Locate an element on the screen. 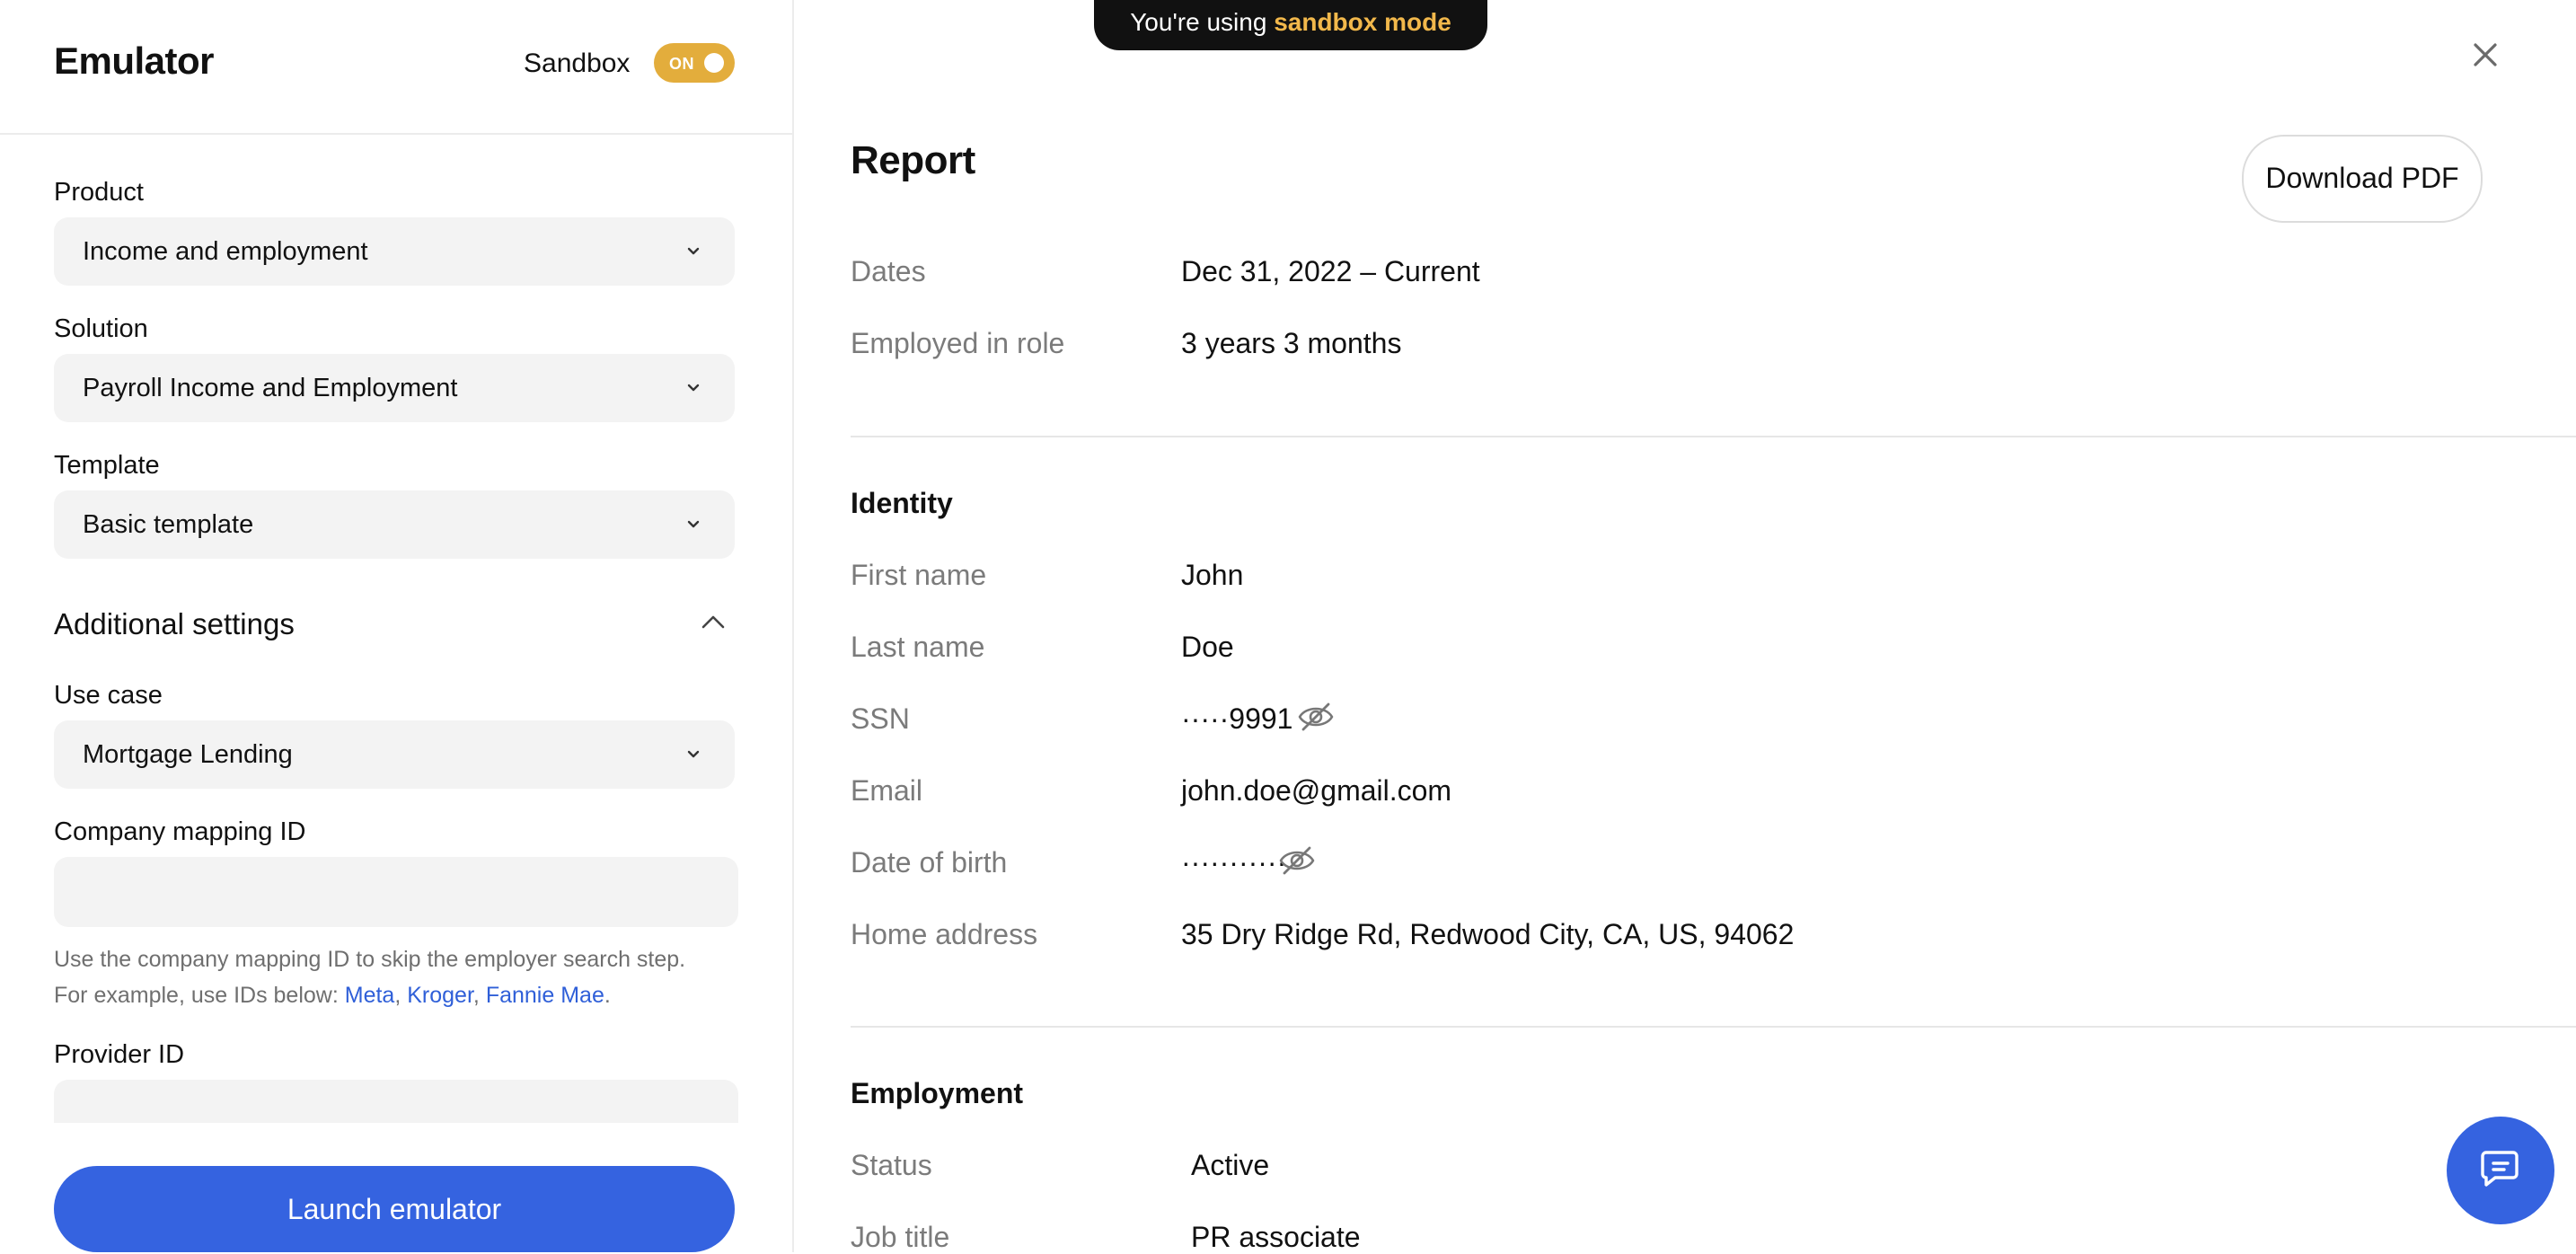  email-value: john.doe@gmail.com is located at coordinates (1316, 791).